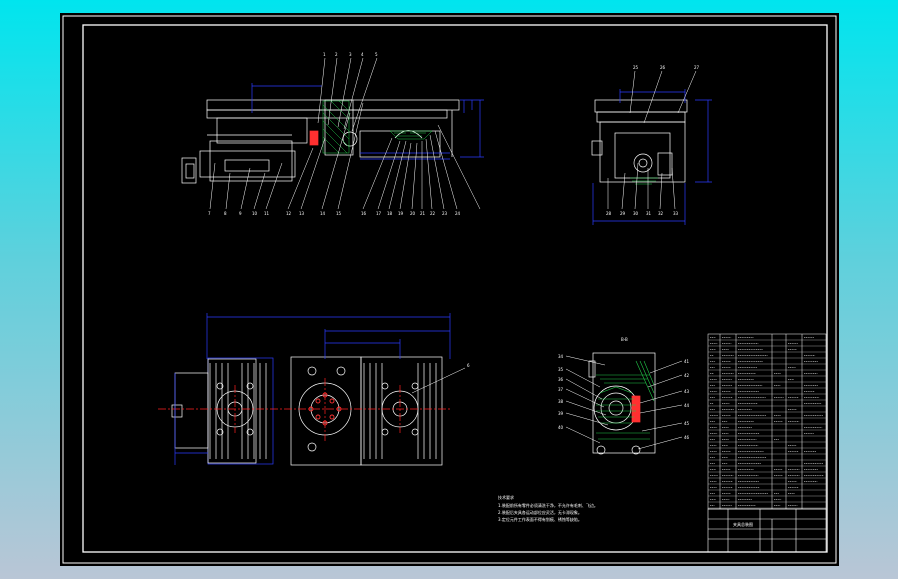 This screenshot has width=898, height=579. I want to click on section-view-leaders, so click(624, 402).